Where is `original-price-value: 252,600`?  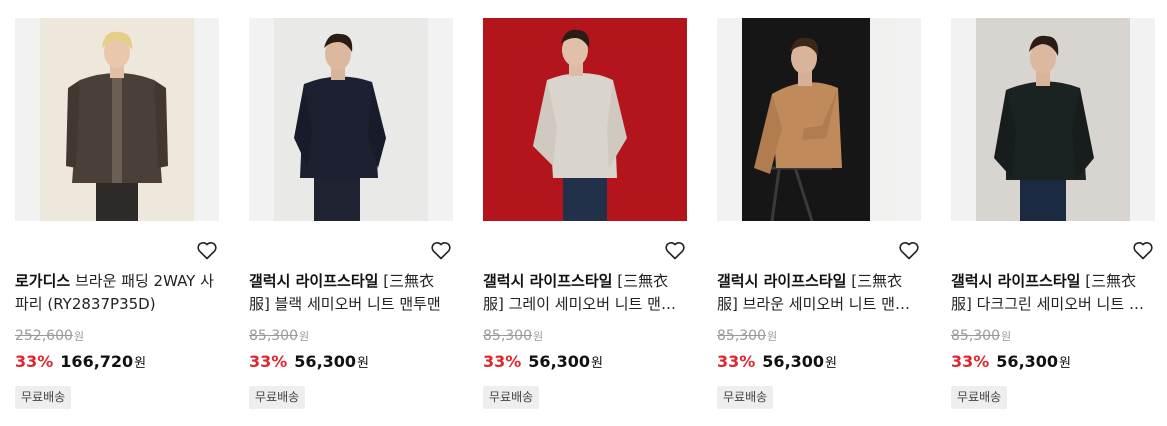 original-price-value: 252,600 is located at coordinates (44, 336).